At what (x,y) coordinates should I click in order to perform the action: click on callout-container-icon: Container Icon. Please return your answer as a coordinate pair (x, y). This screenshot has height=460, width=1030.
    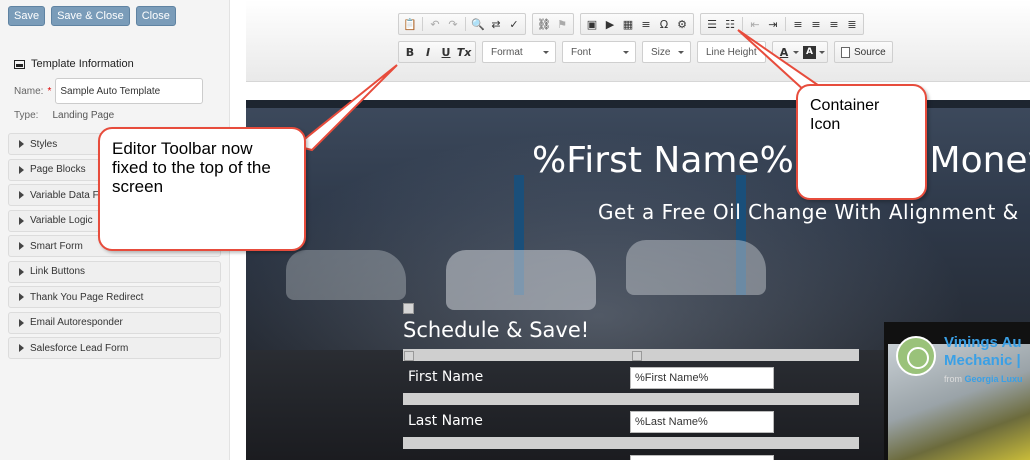
    Looking at the image, I should click on (861, 142).